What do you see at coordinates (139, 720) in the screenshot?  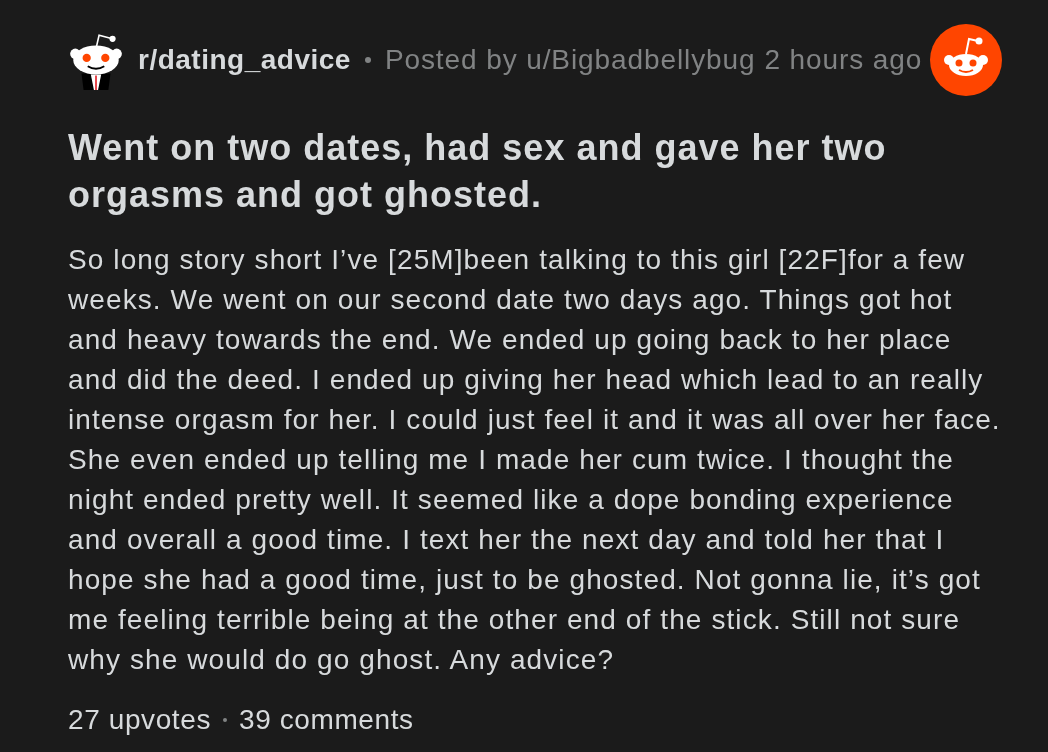 I see `upvote-count: 27 upvotes` at bounding box center [139, 720].